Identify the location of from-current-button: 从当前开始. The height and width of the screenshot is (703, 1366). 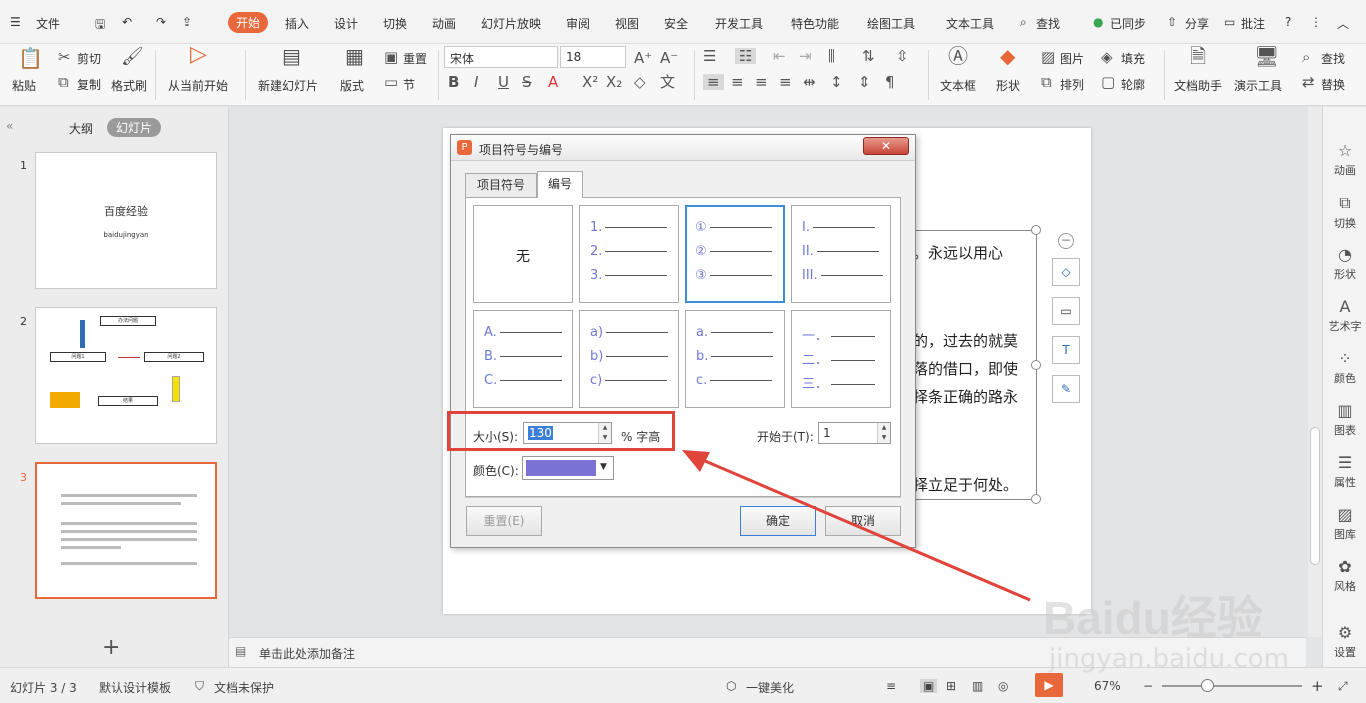
(198, 85).